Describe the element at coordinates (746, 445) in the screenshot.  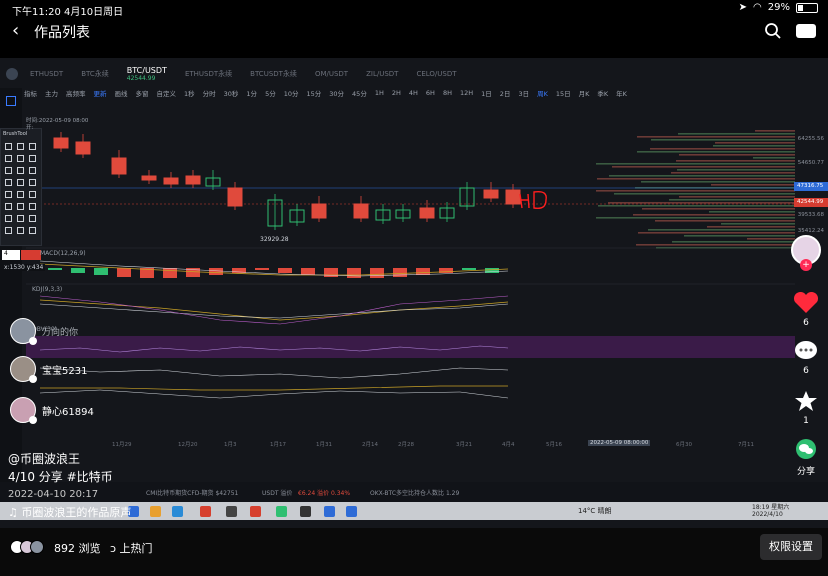
I see `time-tick-label: 7月11` at that location.